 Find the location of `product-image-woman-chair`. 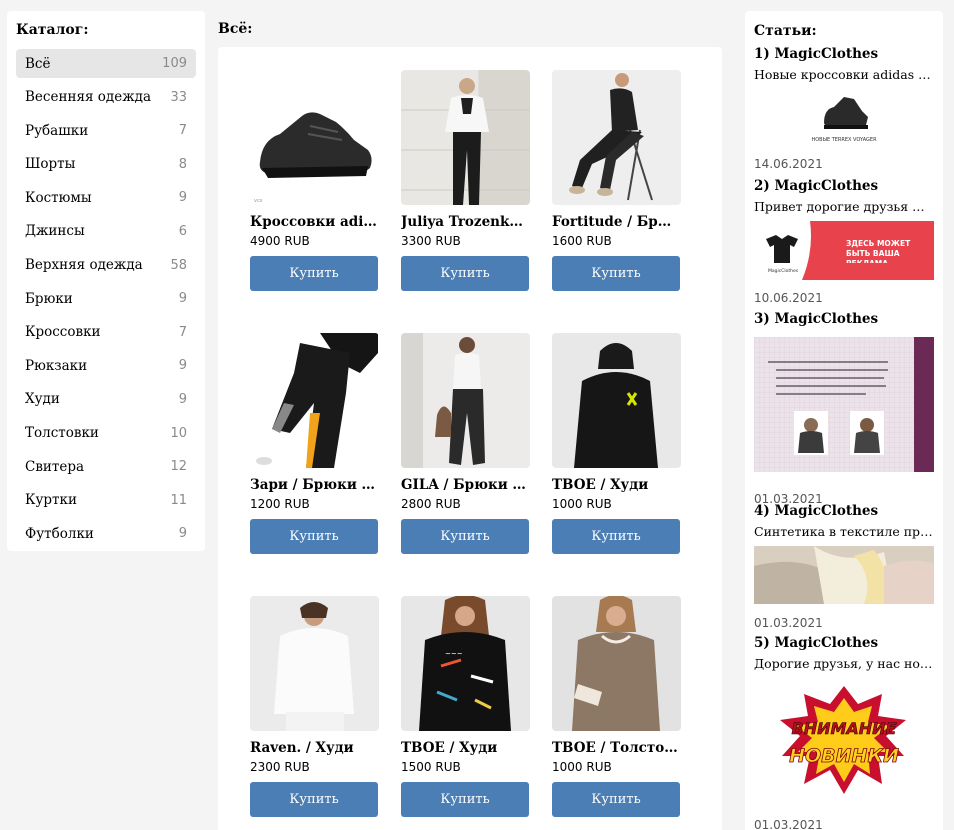

product-image-woman-chair is located at coordinates (616, 137).